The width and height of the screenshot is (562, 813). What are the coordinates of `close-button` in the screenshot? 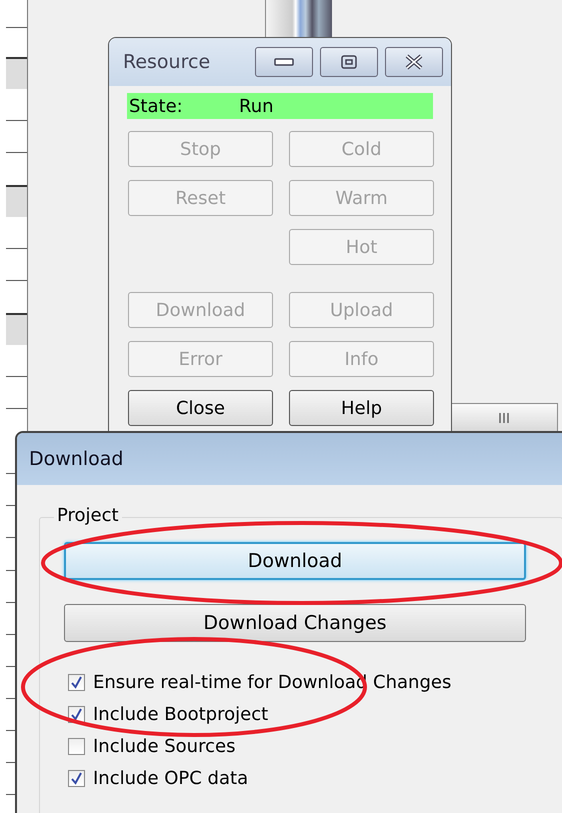 It's located at (414, 62).